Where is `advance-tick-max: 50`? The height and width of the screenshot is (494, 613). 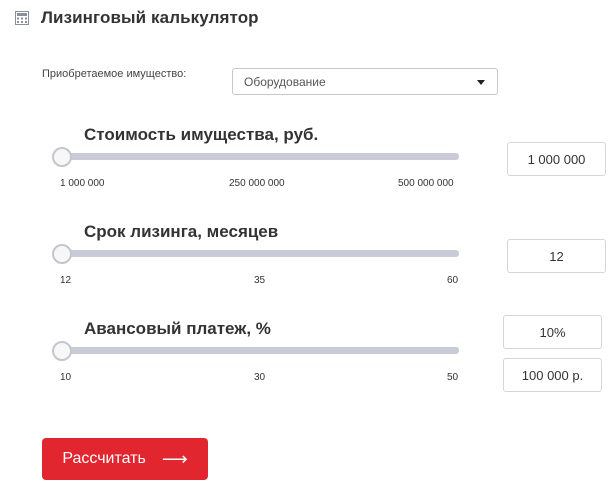 advance-tick-max: 50 is located at coordinates (453, 377).